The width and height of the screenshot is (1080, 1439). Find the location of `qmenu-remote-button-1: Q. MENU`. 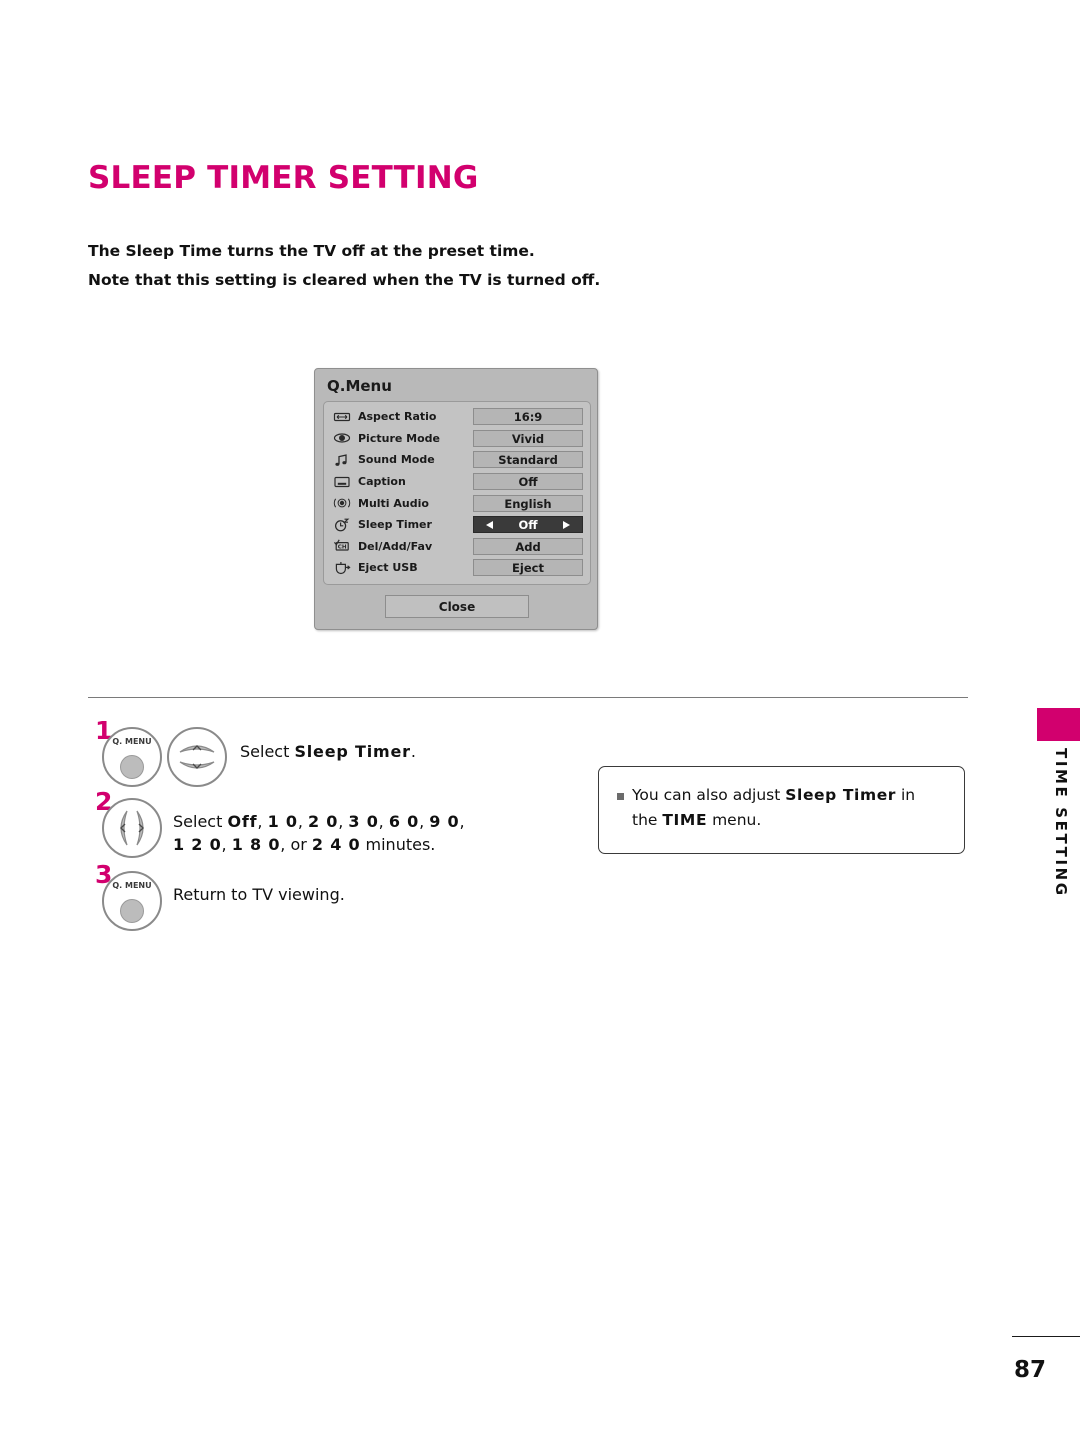

qmenu-remote-button-1: Q. MENU is located at coordinates (132, 757).